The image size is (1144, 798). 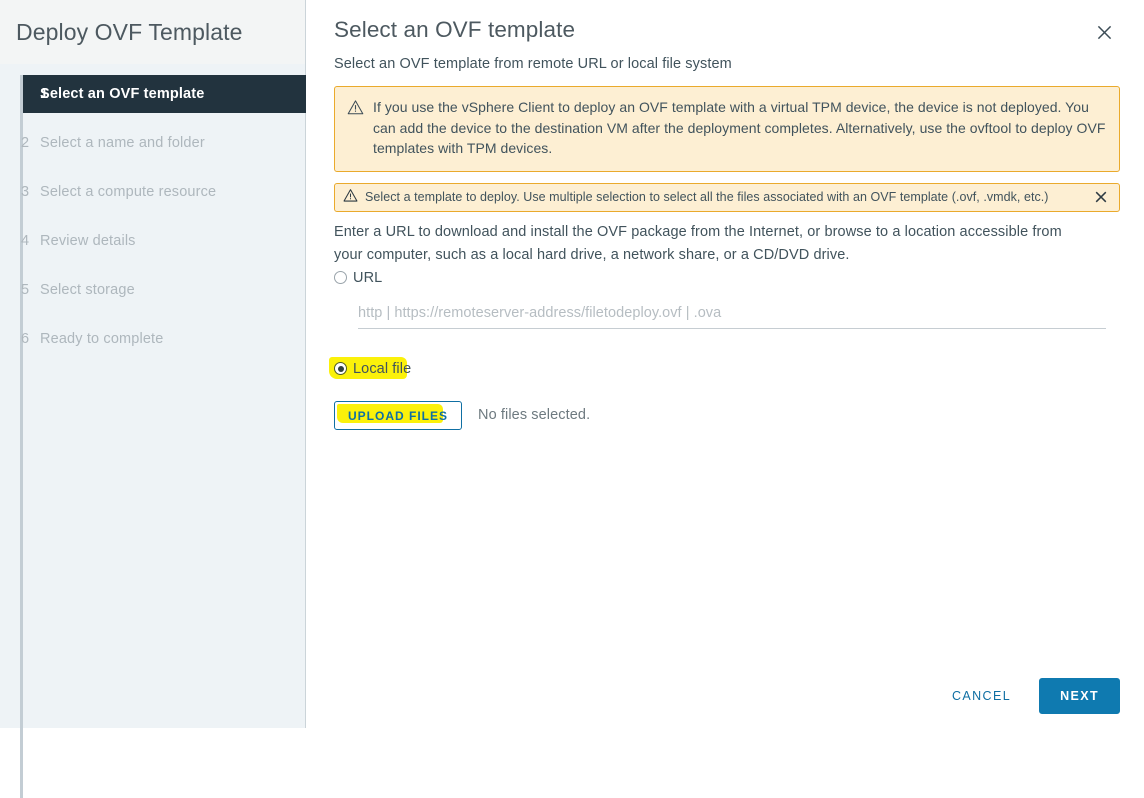 I want to click on radio-option-local-file: Local file, so click(x=370, y=367).